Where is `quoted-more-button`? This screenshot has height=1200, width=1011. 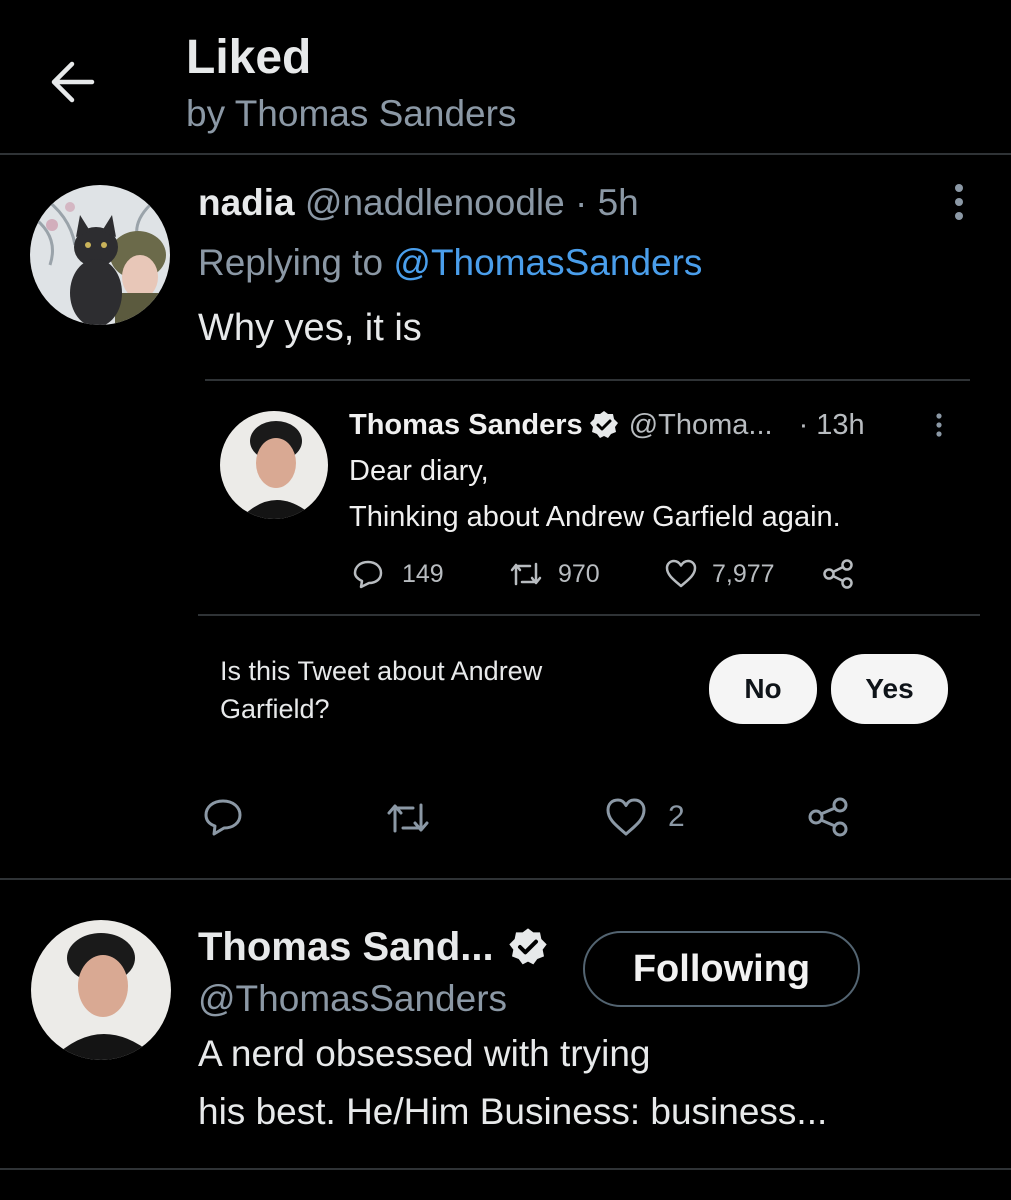 quoted-more-button is located at coordinates (939, 426).